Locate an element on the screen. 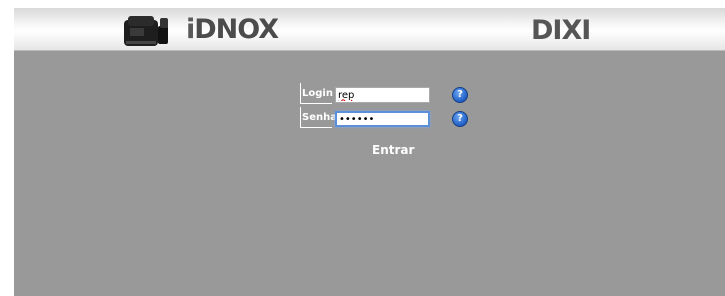 Image resolution: width=725 pixels, height=296 pixels. idnox-logo: iDNOX is located at coordinates (232, 29).